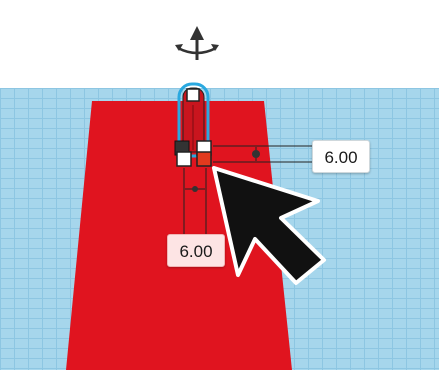  I want to click on cone-lift-icon, so click(197, 43).